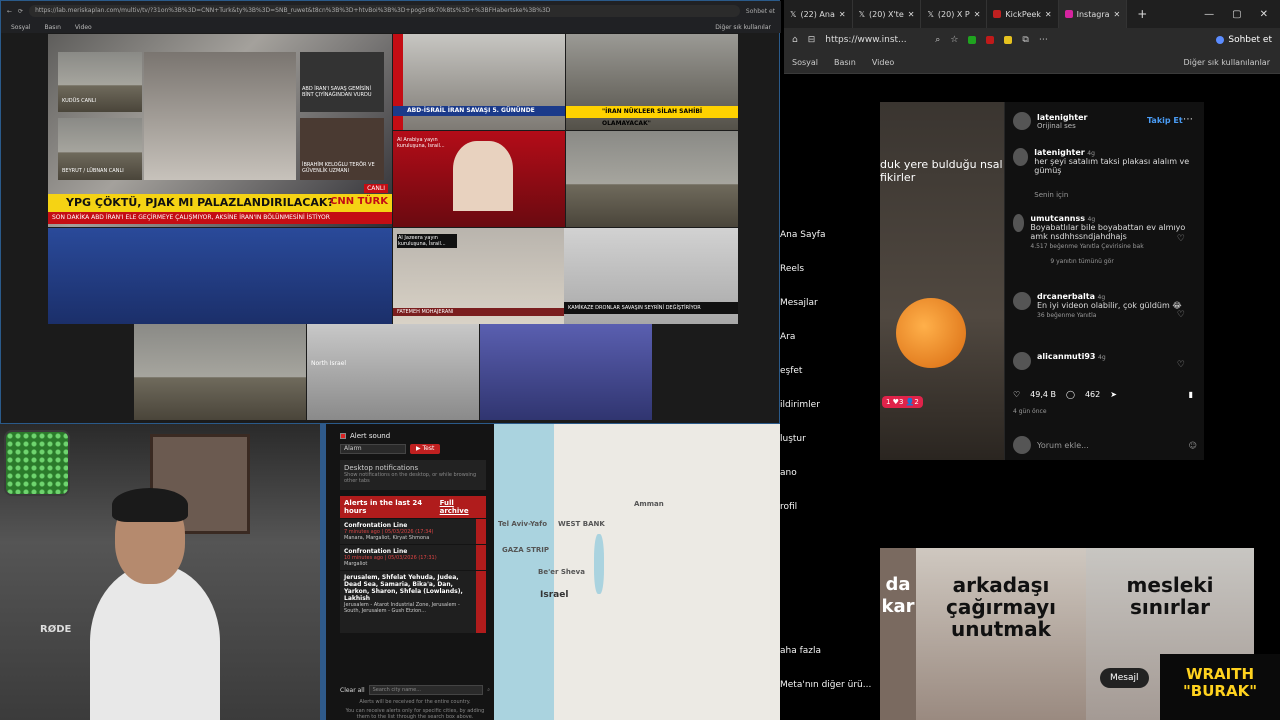  I want to click on tab-x-te: 𝕏 (20) X'te ✕, so click(887, 14).